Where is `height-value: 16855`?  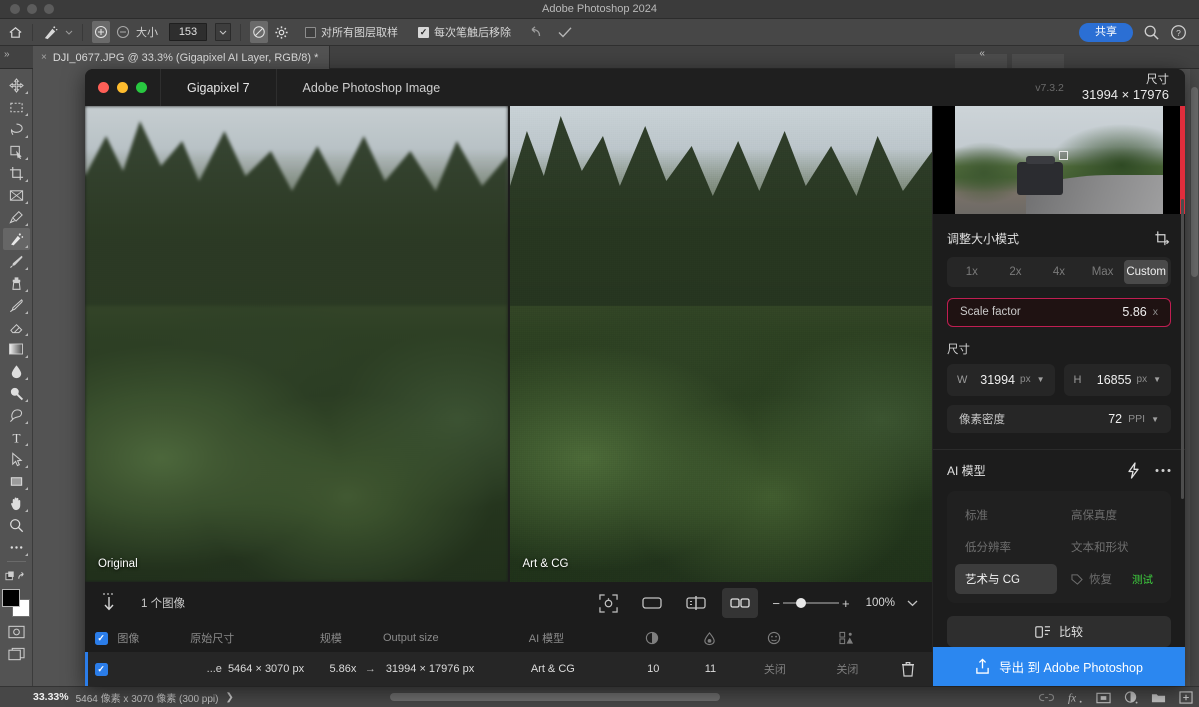
height-value: 16855 is located at coordinates (1114, 380).